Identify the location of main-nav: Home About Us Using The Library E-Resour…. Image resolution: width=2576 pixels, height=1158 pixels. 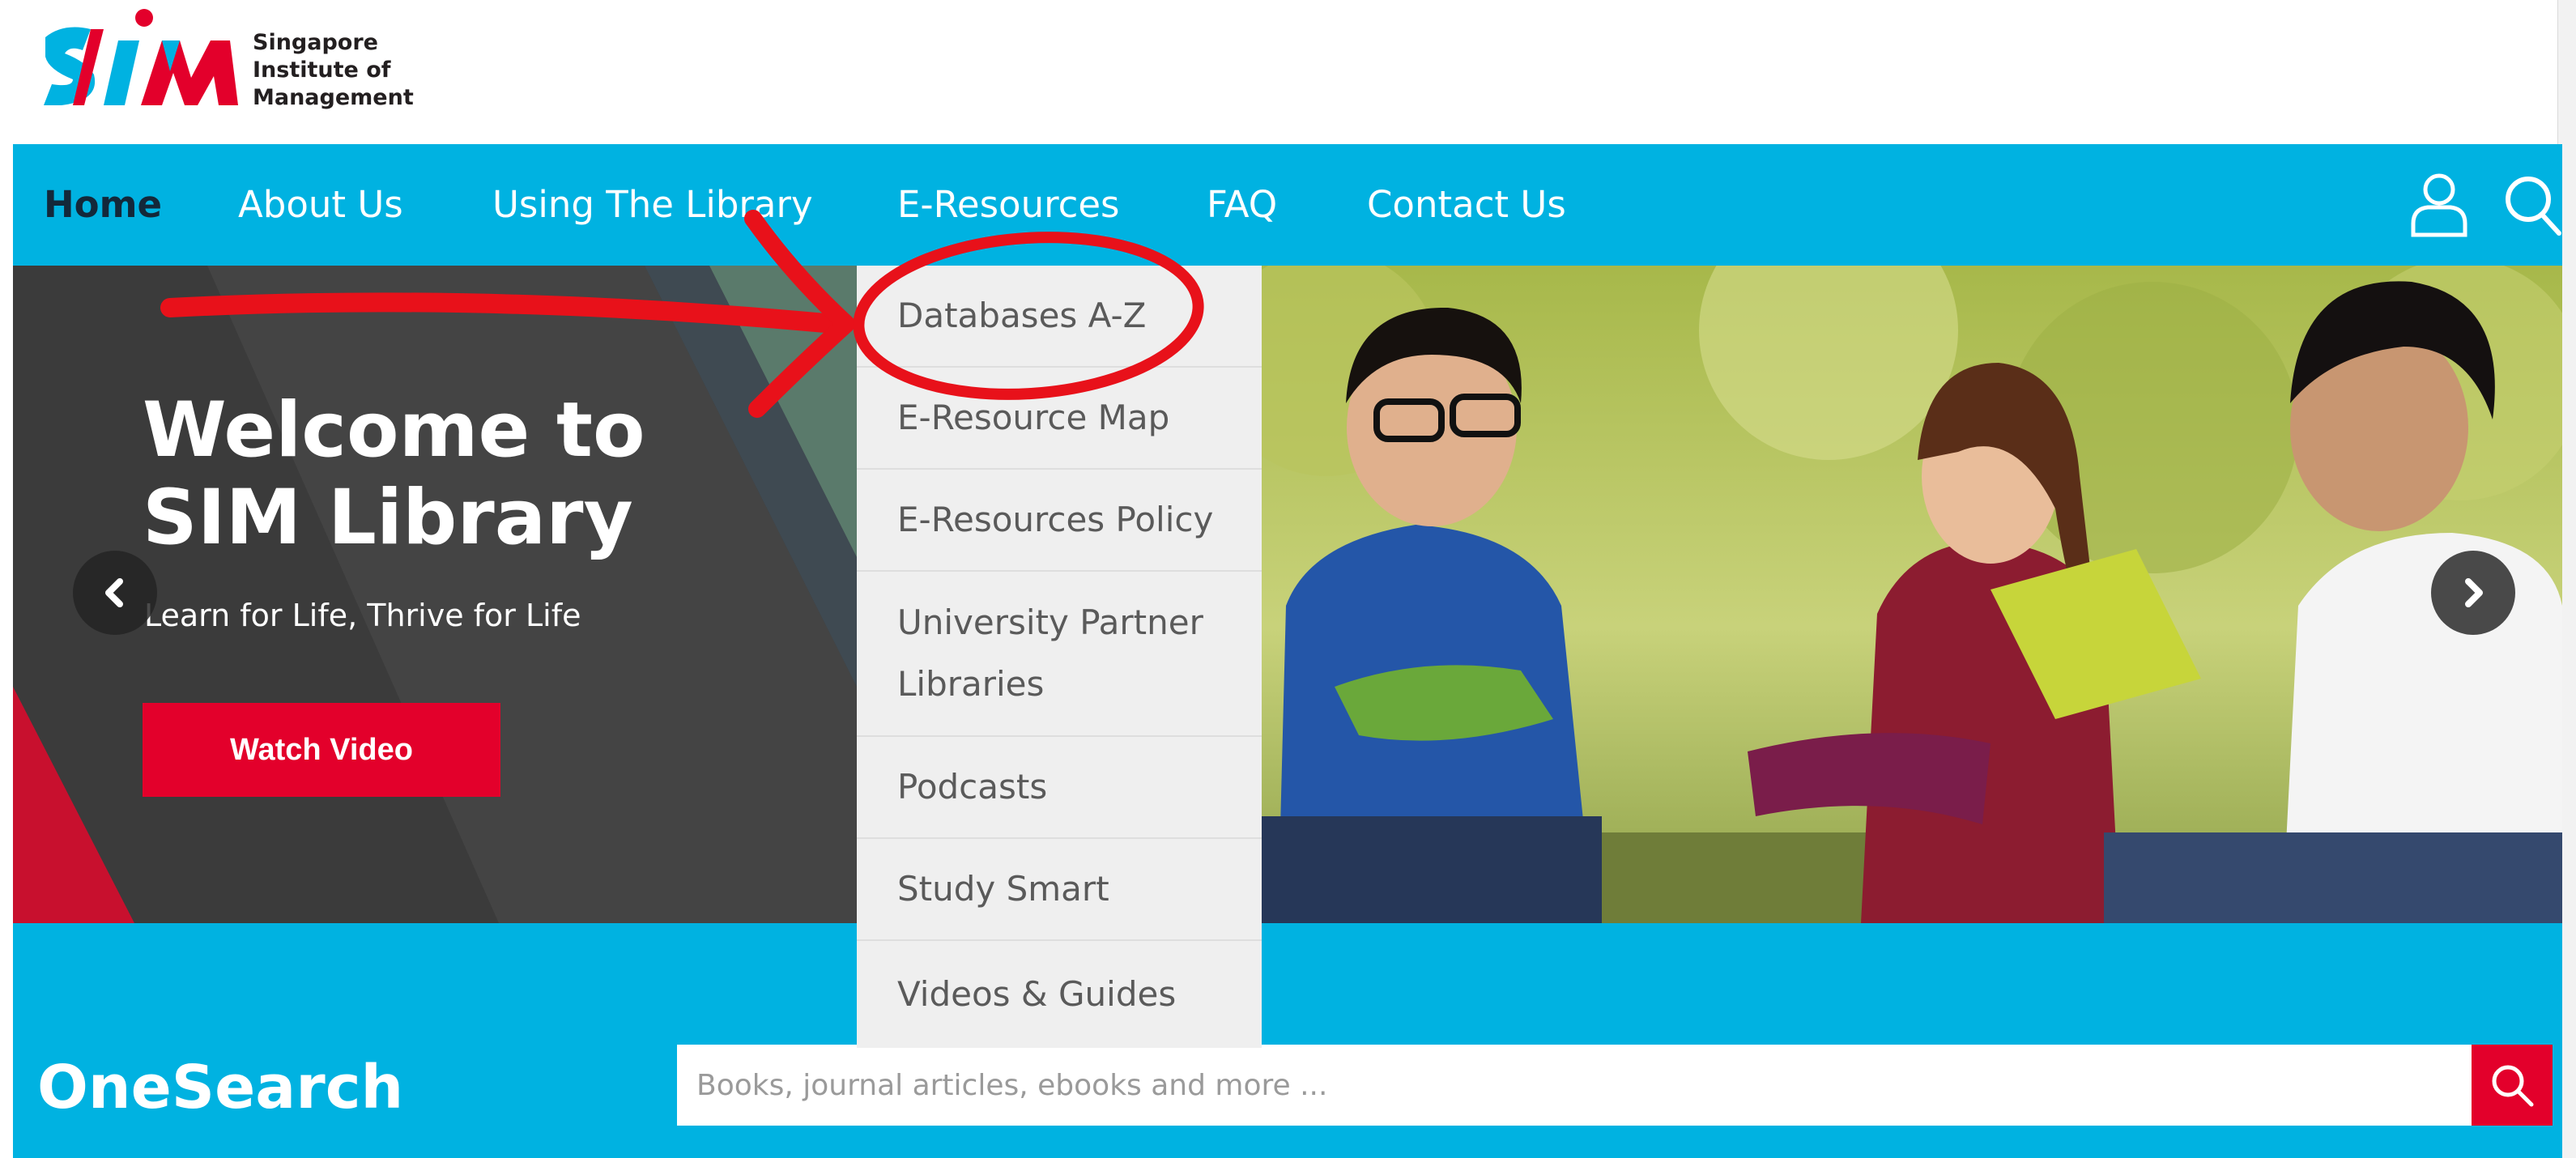
(1287, 205).